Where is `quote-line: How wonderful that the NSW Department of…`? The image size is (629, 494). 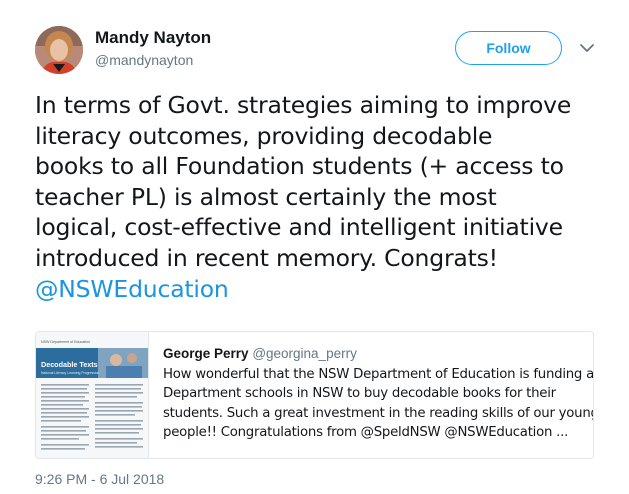 quote-line: How wonderful that the NSW Department of… is located at coordinates (378, 374).